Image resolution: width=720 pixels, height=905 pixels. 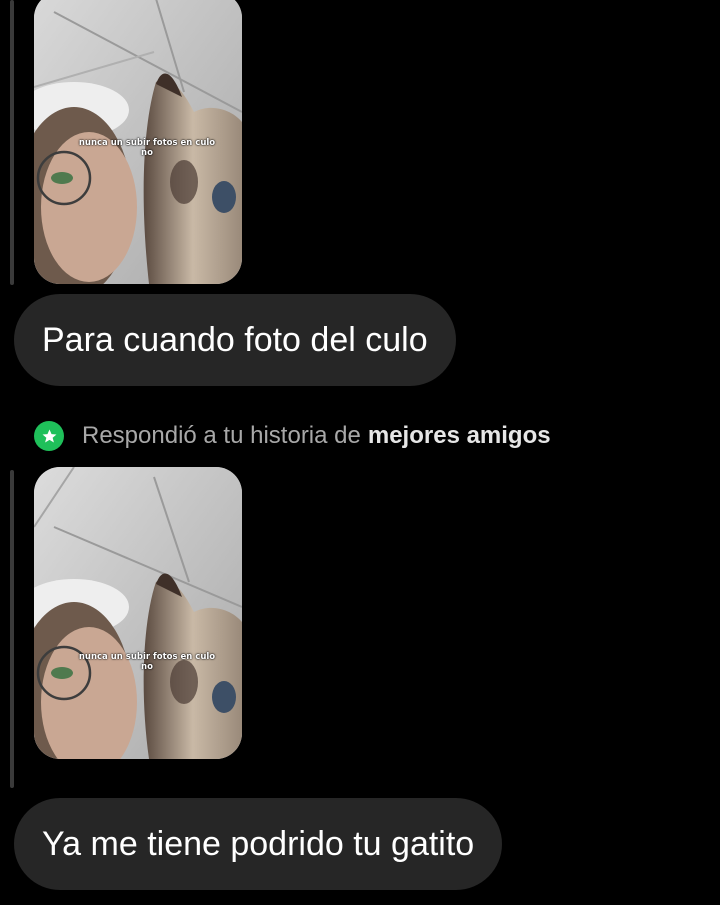 I want to click on story-photo, so click(x=138, y=613).